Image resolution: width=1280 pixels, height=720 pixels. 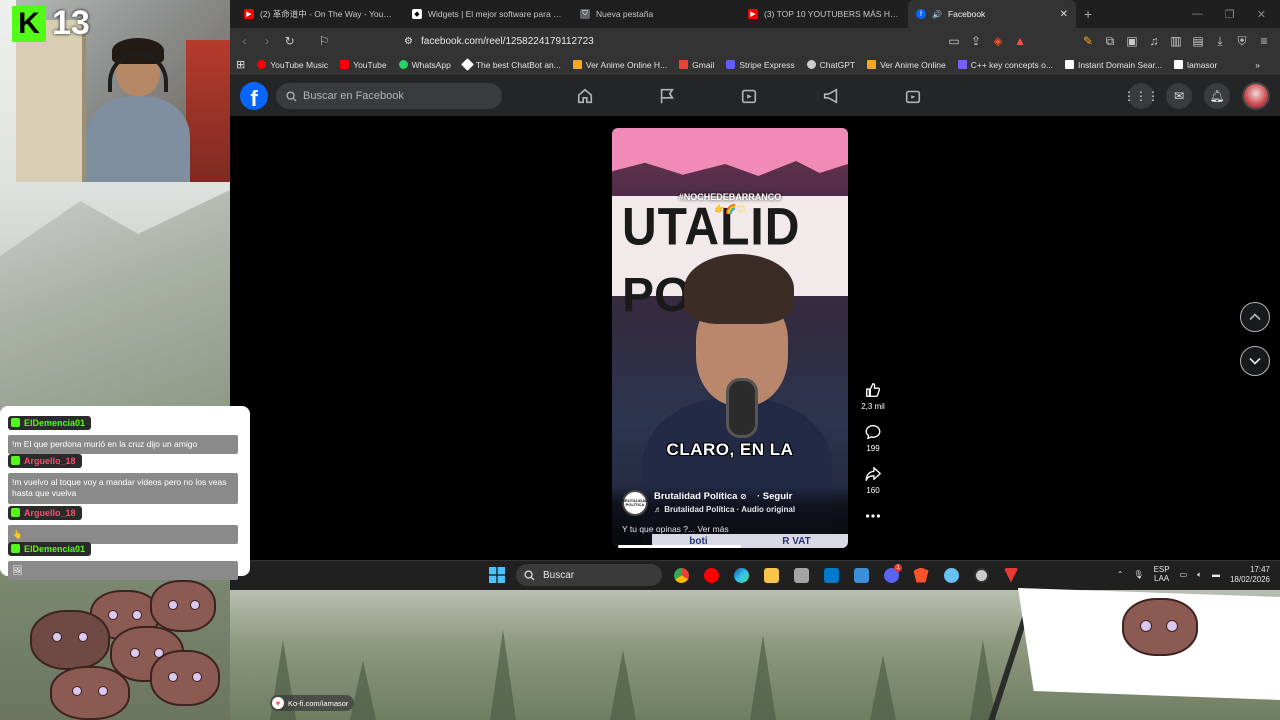 I want to click on cast-icon: ▭, so click(x=954, y=41).